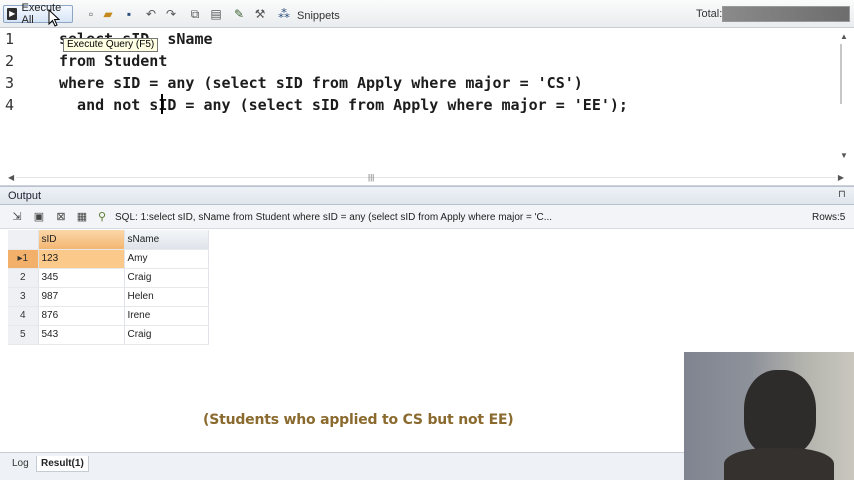 This screenshot has width=854, height=480. I want to click on horizontal-scrollbar: ◀ ||| ▶, so click(426, 177).